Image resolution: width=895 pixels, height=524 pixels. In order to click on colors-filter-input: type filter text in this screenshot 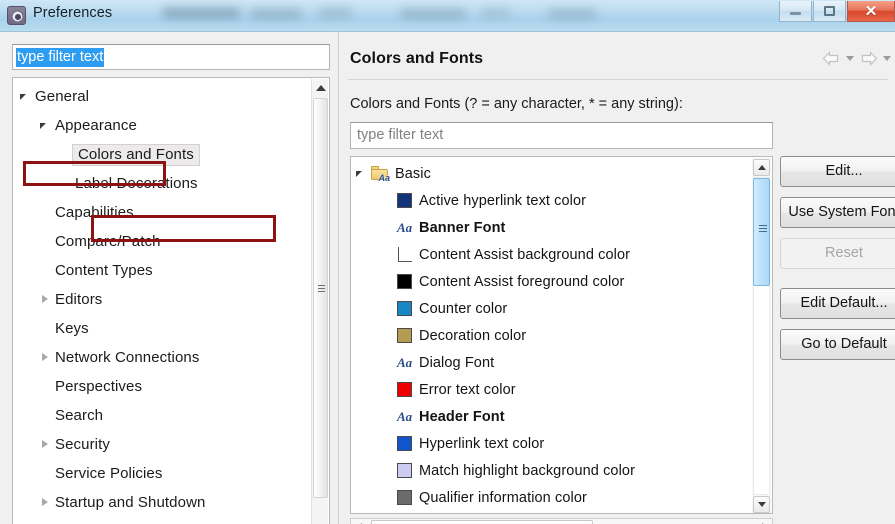, I will do `click(561, 135)`.